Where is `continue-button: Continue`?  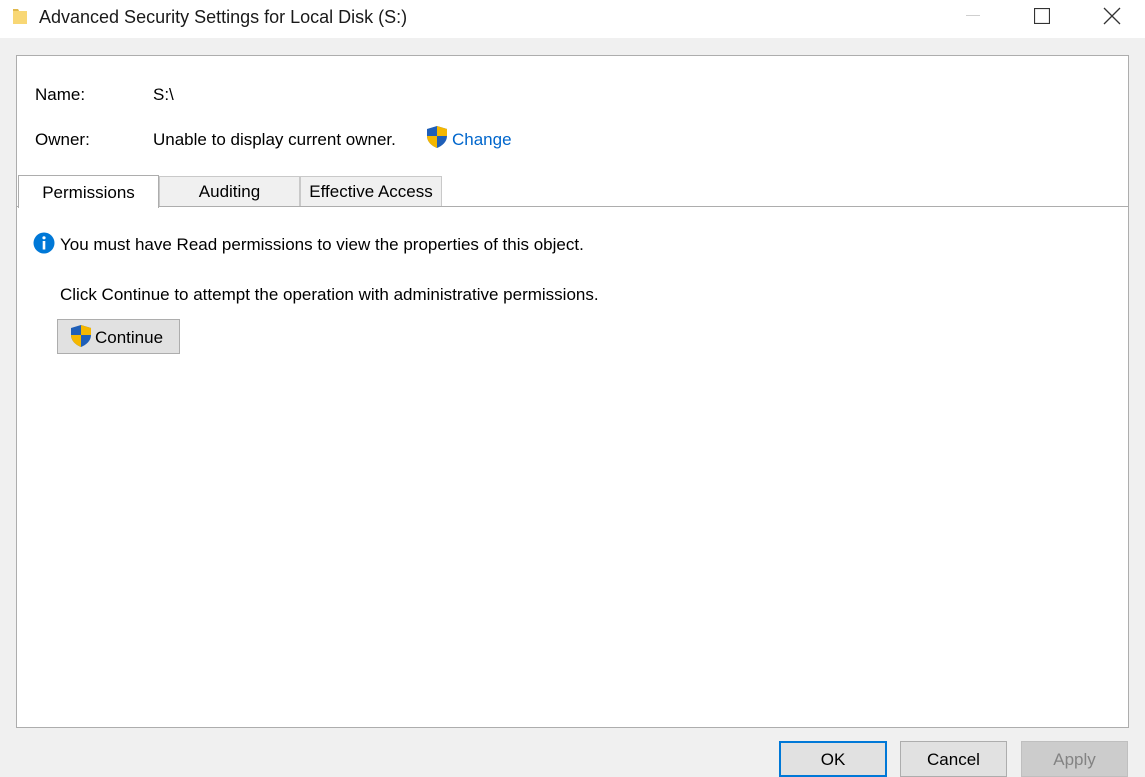
continue-button: Continue is located at coordinates (118, 336).